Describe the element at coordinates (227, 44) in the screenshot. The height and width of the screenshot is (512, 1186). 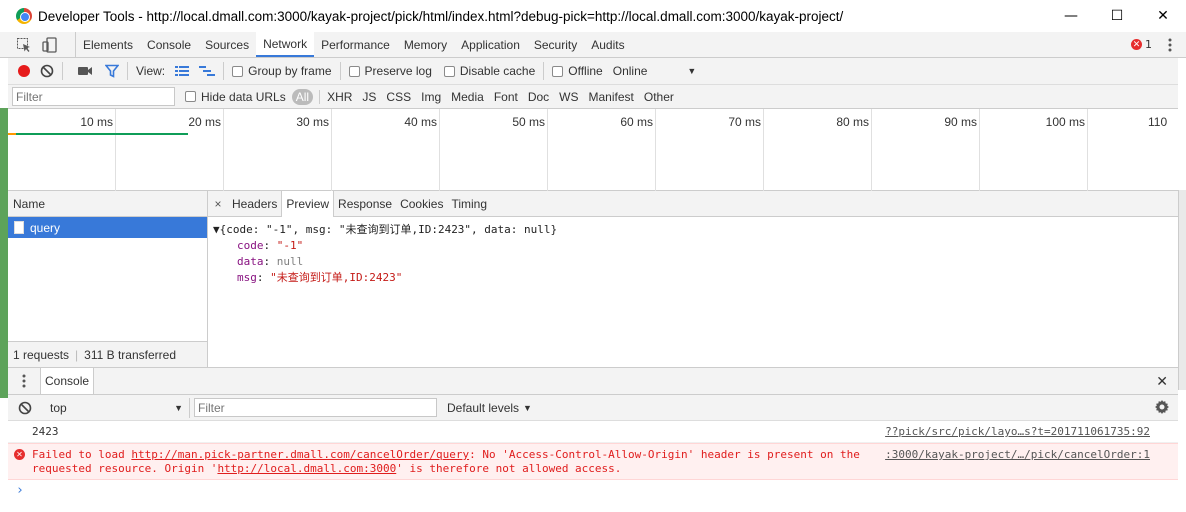
I see `tab-sources: Sources` at that location.